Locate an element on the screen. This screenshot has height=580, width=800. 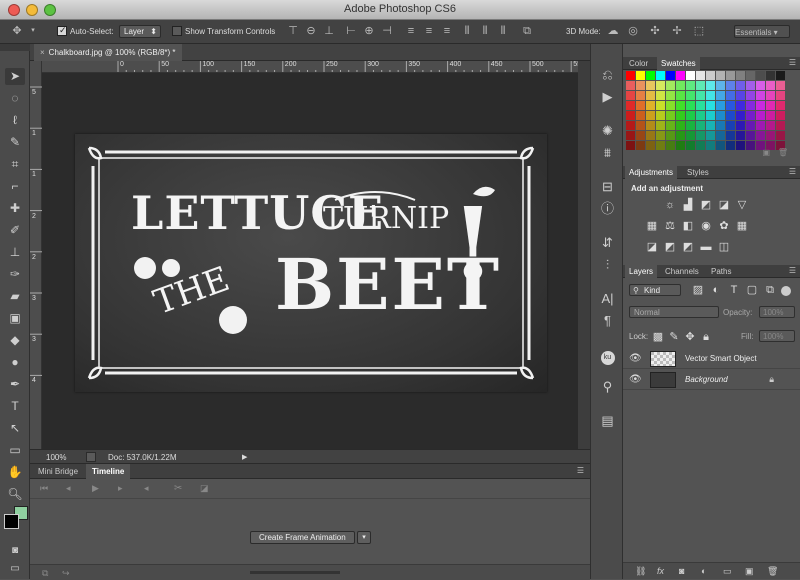
levels-icon: ▟ is located at coordinates (688, 205).